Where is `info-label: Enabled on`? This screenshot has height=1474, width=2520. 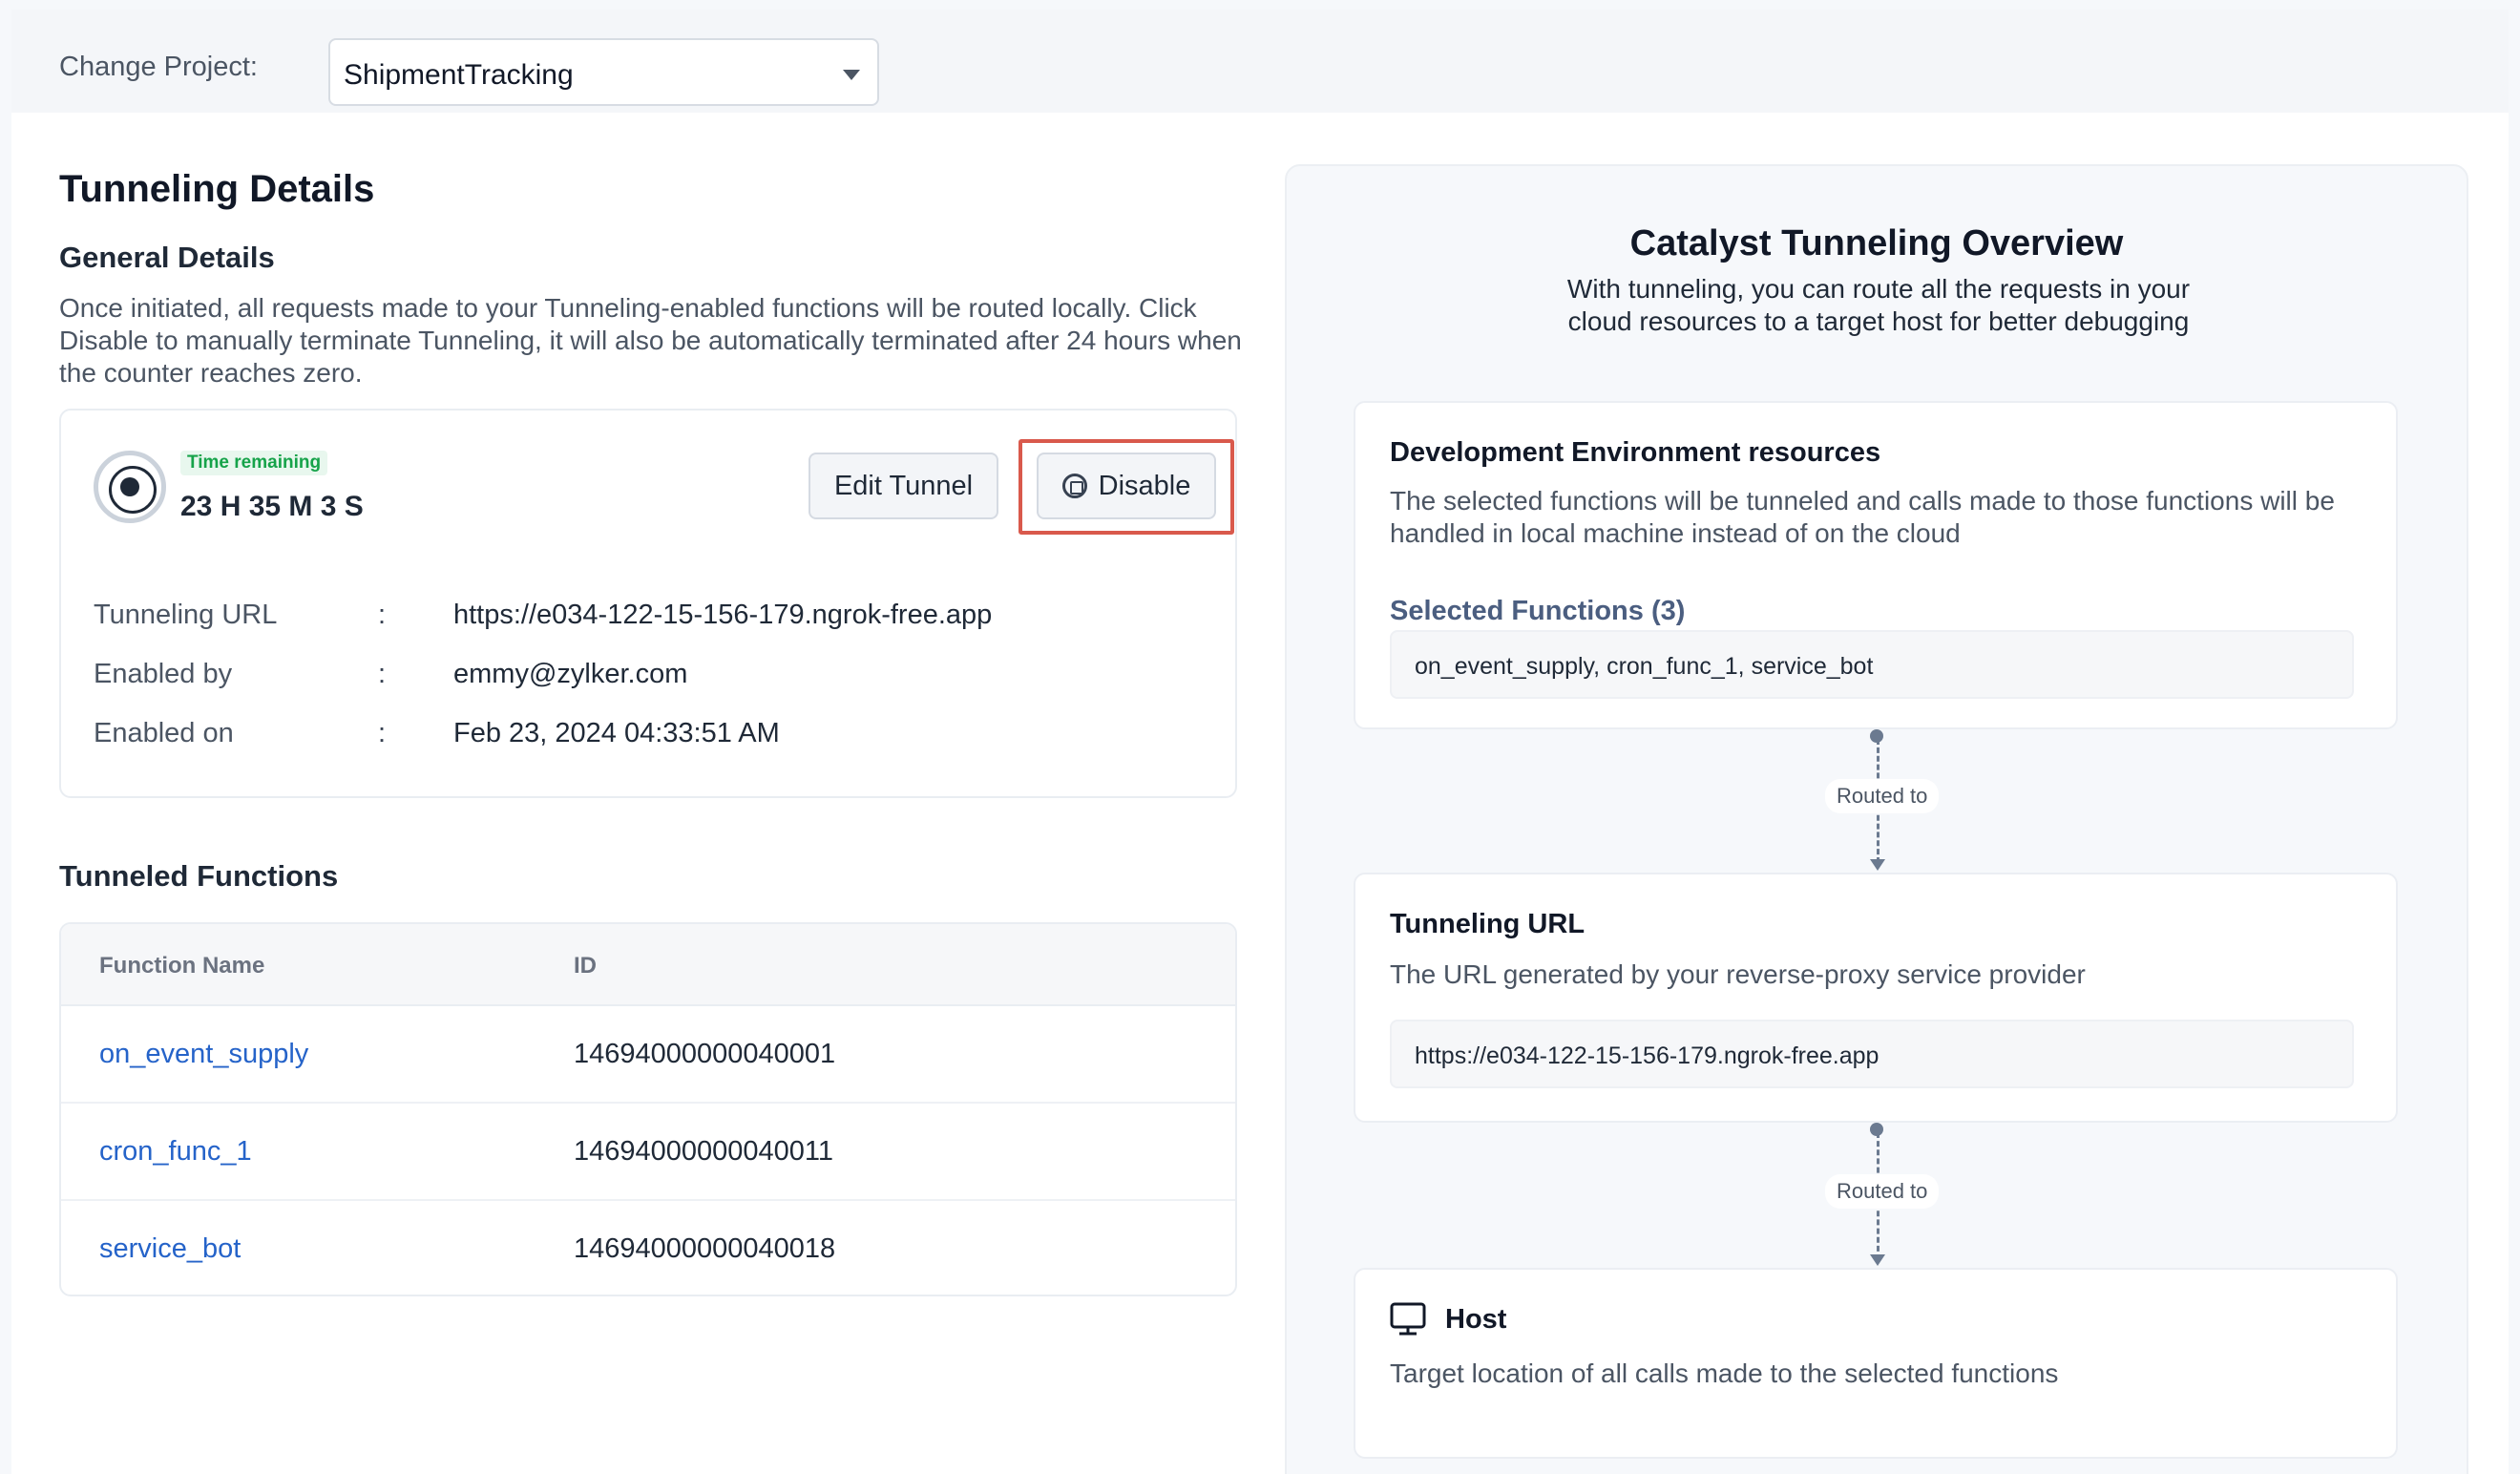 info-label: Enabled on is located at coordinates (164, 733).